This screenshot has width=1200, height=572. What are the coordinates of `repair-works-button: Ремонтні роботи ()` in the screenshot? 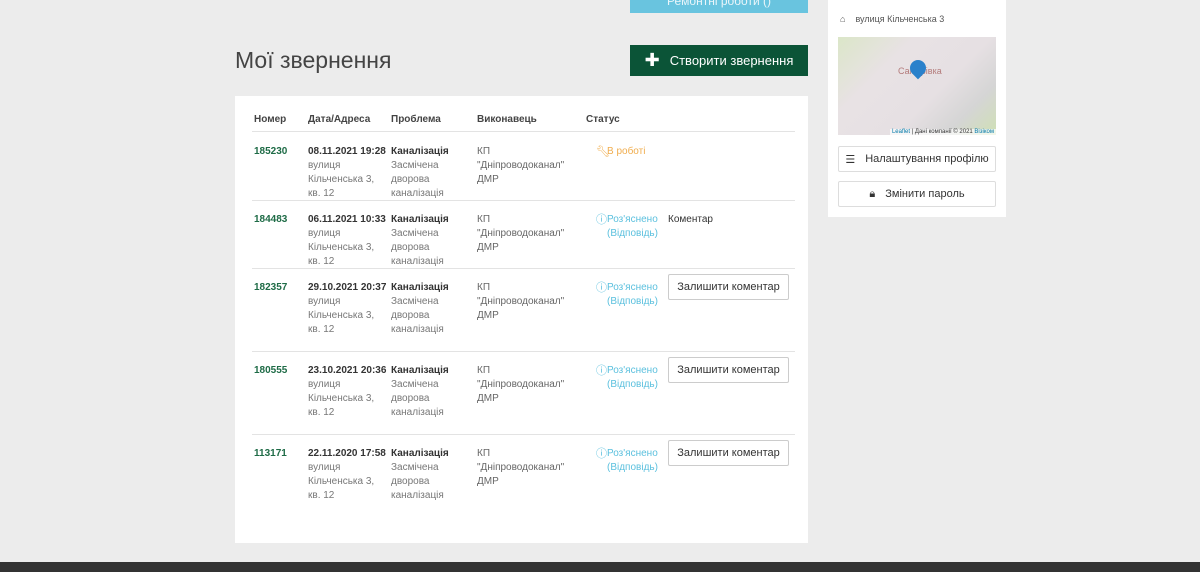 It's located at (719, 6).